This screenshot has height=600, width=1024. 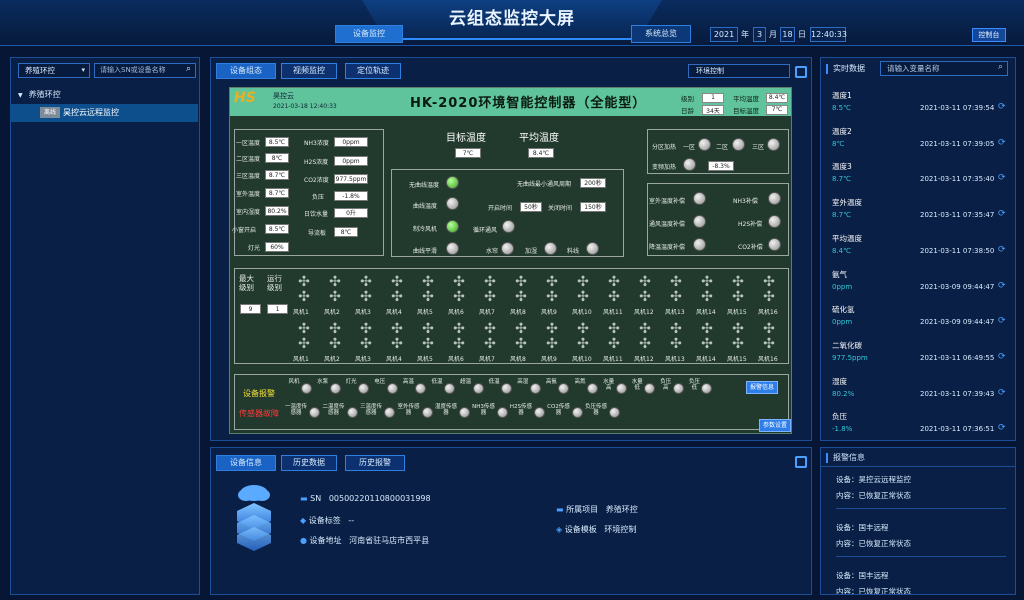 I want to click on sn-row: ▬ SN 0050022011080003​1998, so click(x=365, y=498).